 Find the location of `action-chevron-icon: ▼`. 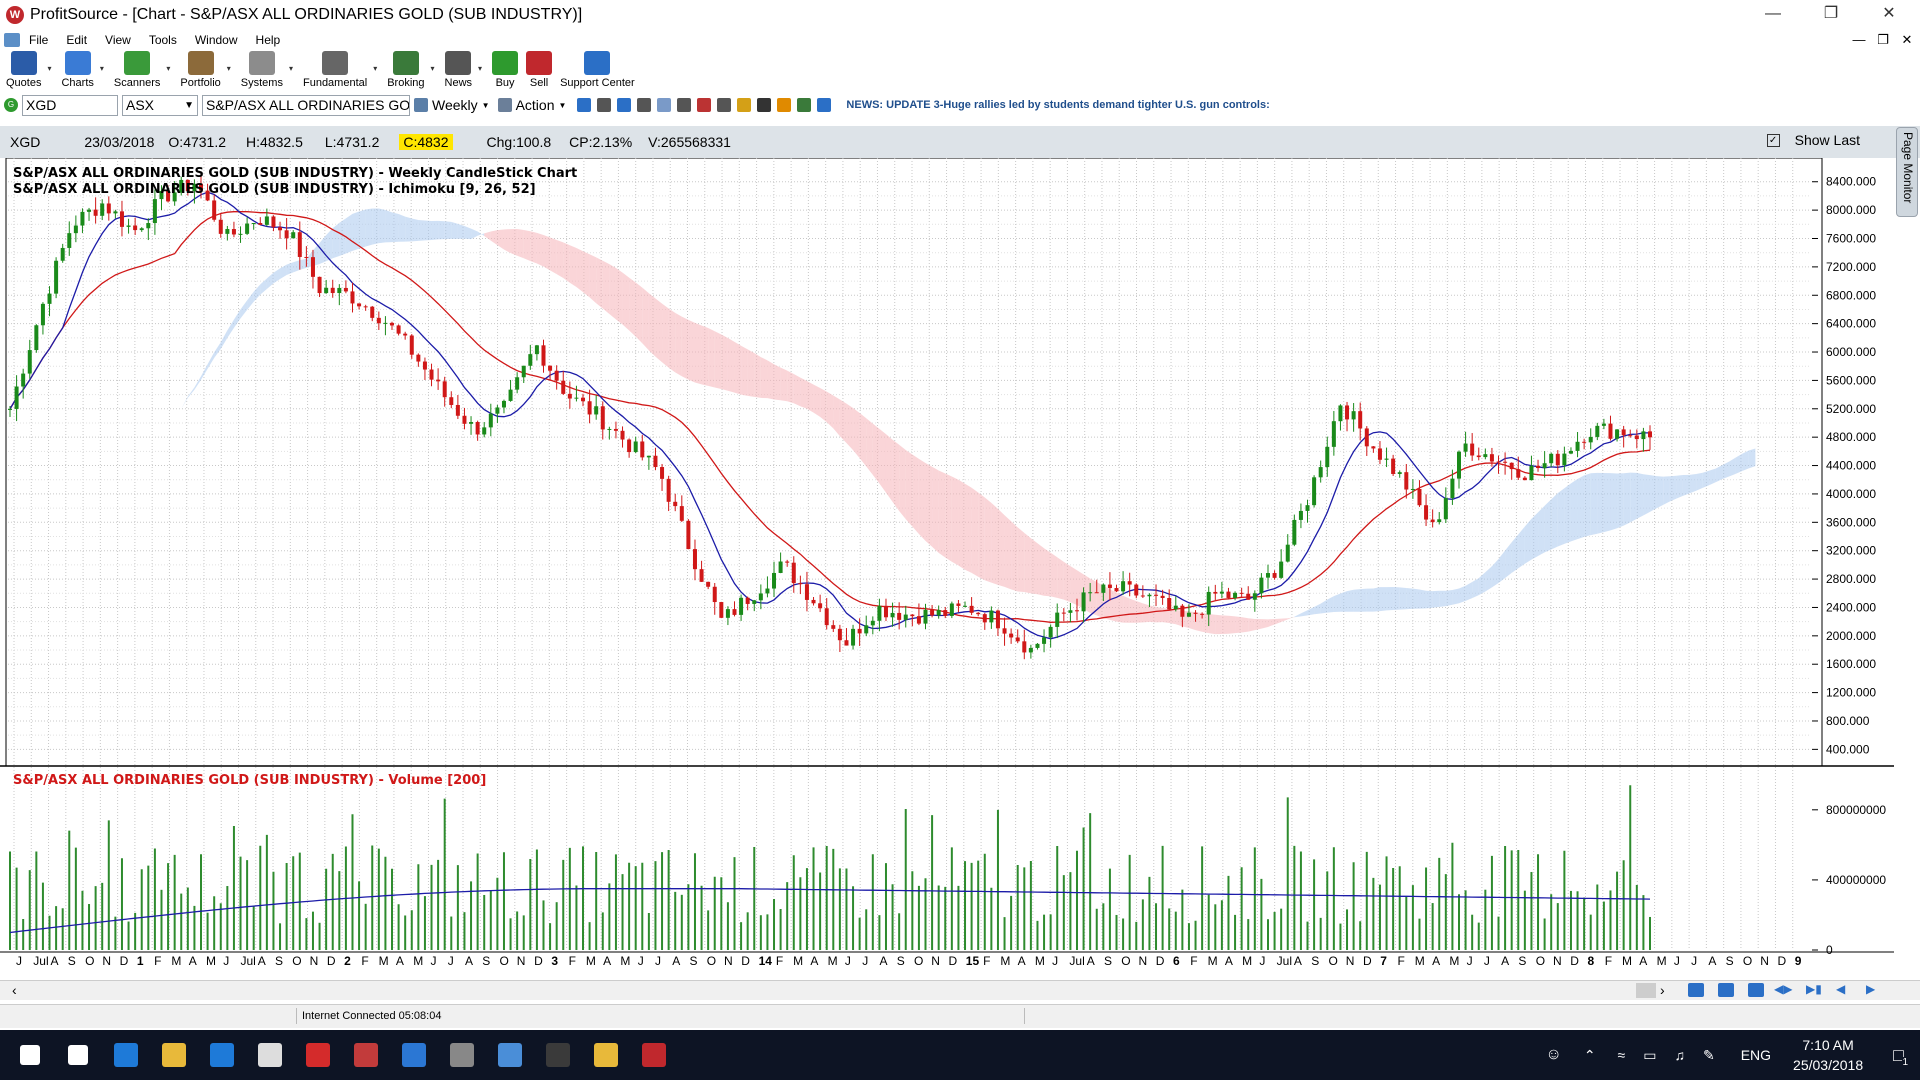

action-chevron-icon: ▼ is located at coordinates (563, 105).